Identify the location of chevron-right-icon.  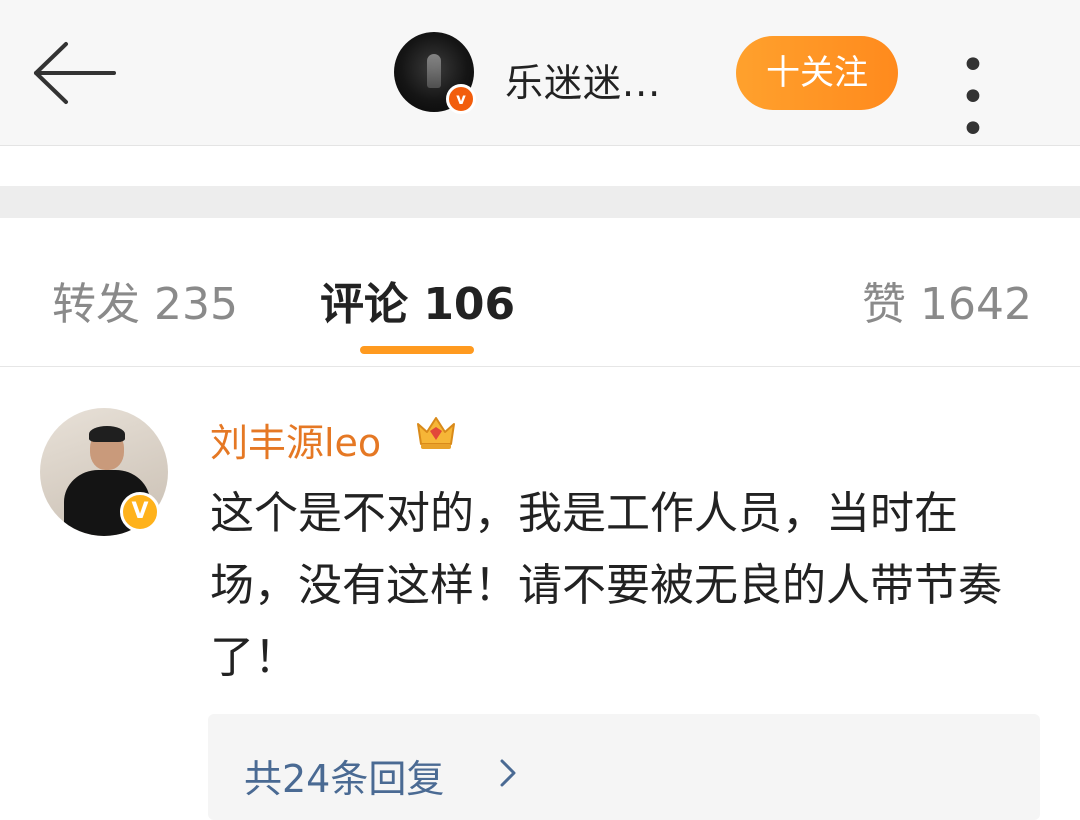
(508, 773).